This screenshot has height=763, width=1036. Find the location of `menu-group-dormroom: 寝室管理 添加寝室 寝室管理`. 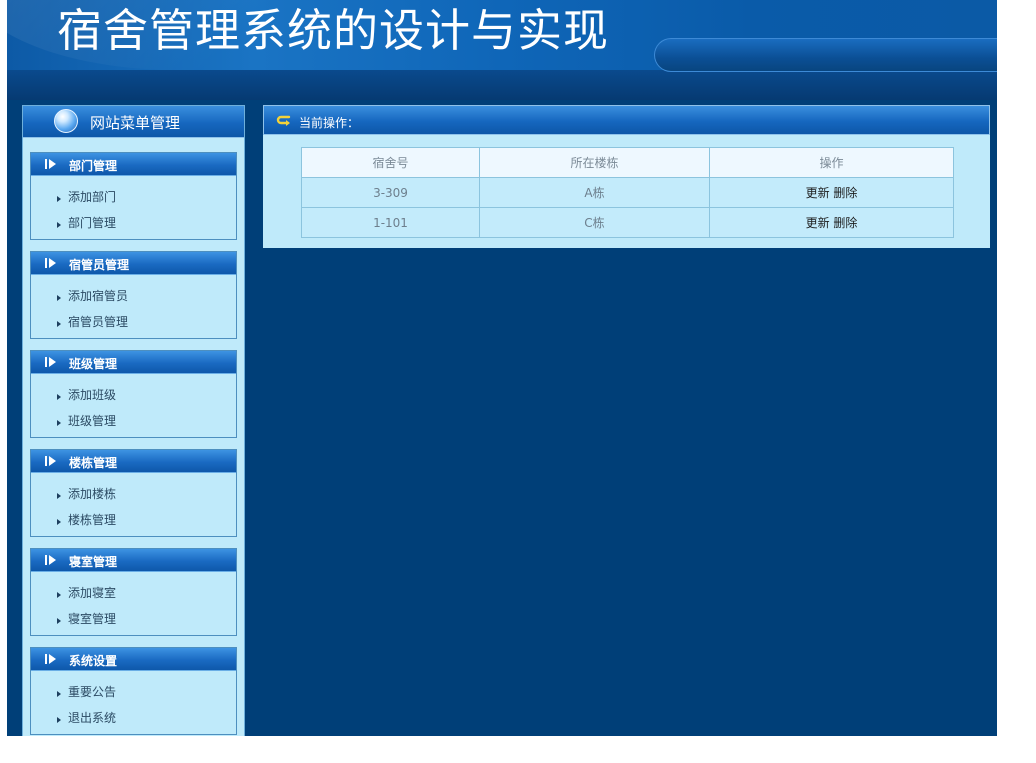

menu-group-dormroom: 寝室管理 添加寝室 寝室管理 is located at coordinates (133, 592).